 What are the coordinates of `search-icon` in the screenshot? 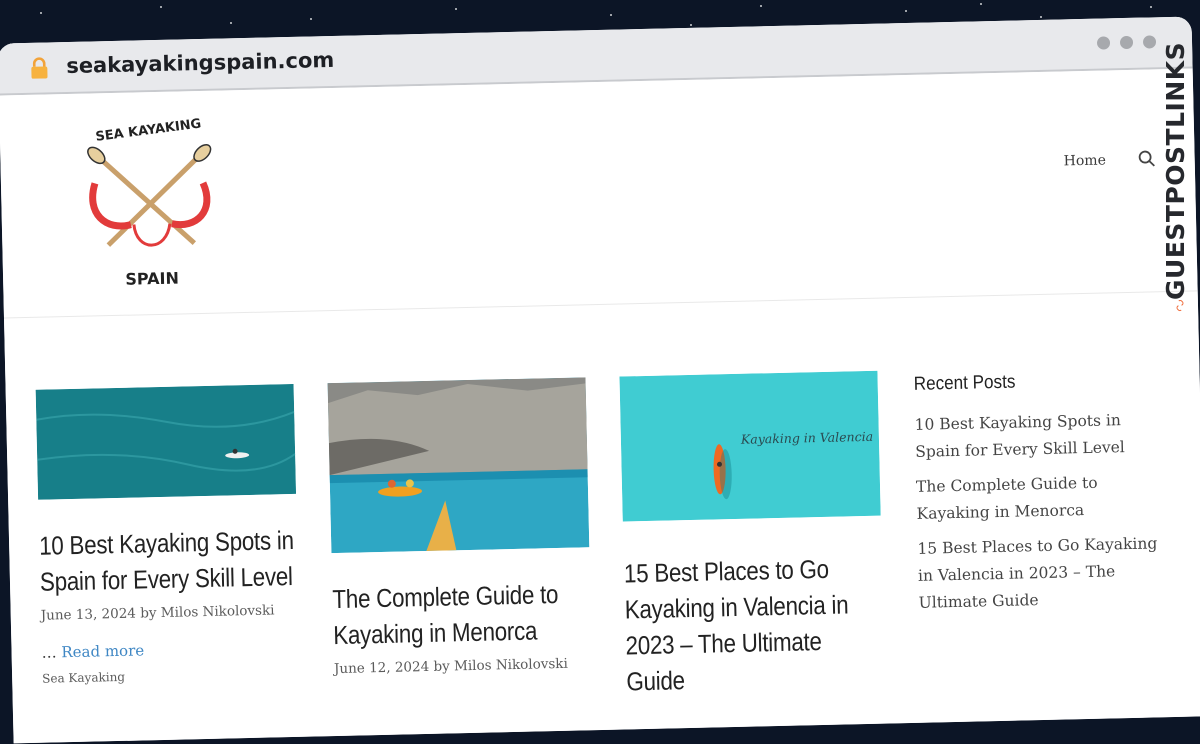 It's located at (1146, 158).